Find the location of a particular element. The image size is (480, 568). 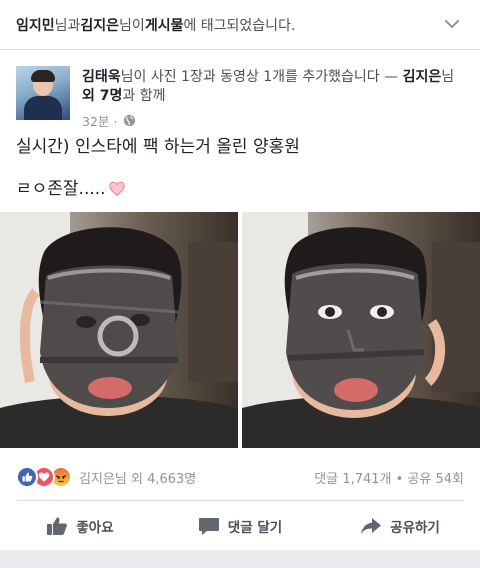

reaction-names: 김지은님 외 4,663명 is located at coordinates (138, 479).